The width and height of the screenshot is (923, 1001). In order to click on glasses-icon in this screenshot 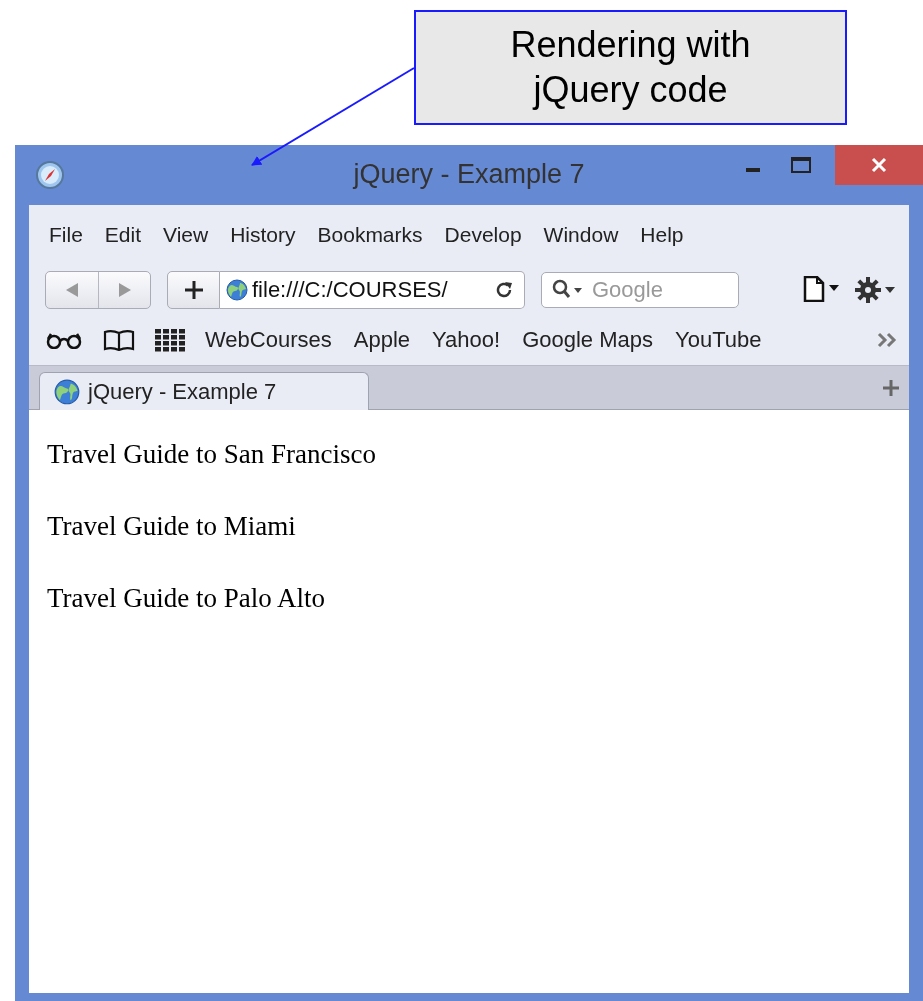, I will do `click(64, 340)`.